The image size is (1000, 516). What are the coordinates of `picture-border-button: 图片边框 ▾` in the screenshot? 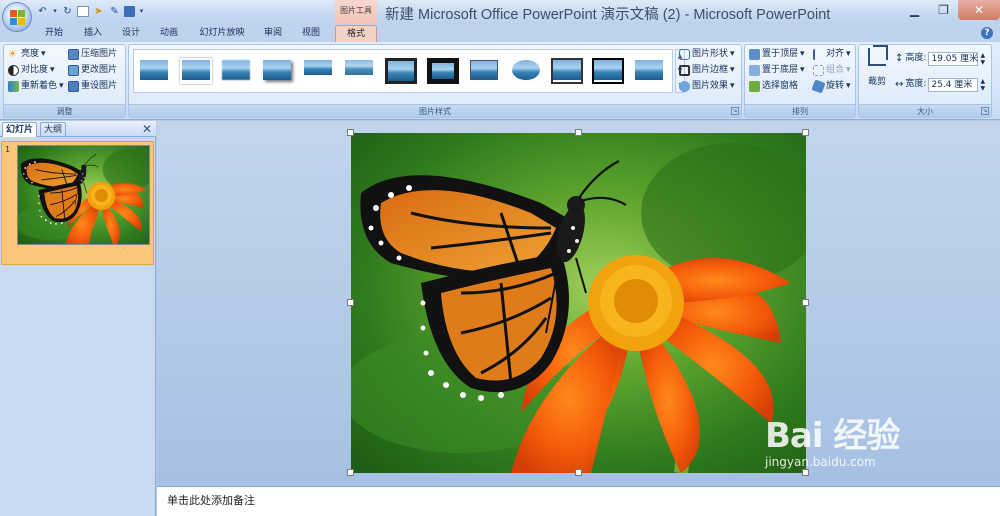 It's located at (707, 70).